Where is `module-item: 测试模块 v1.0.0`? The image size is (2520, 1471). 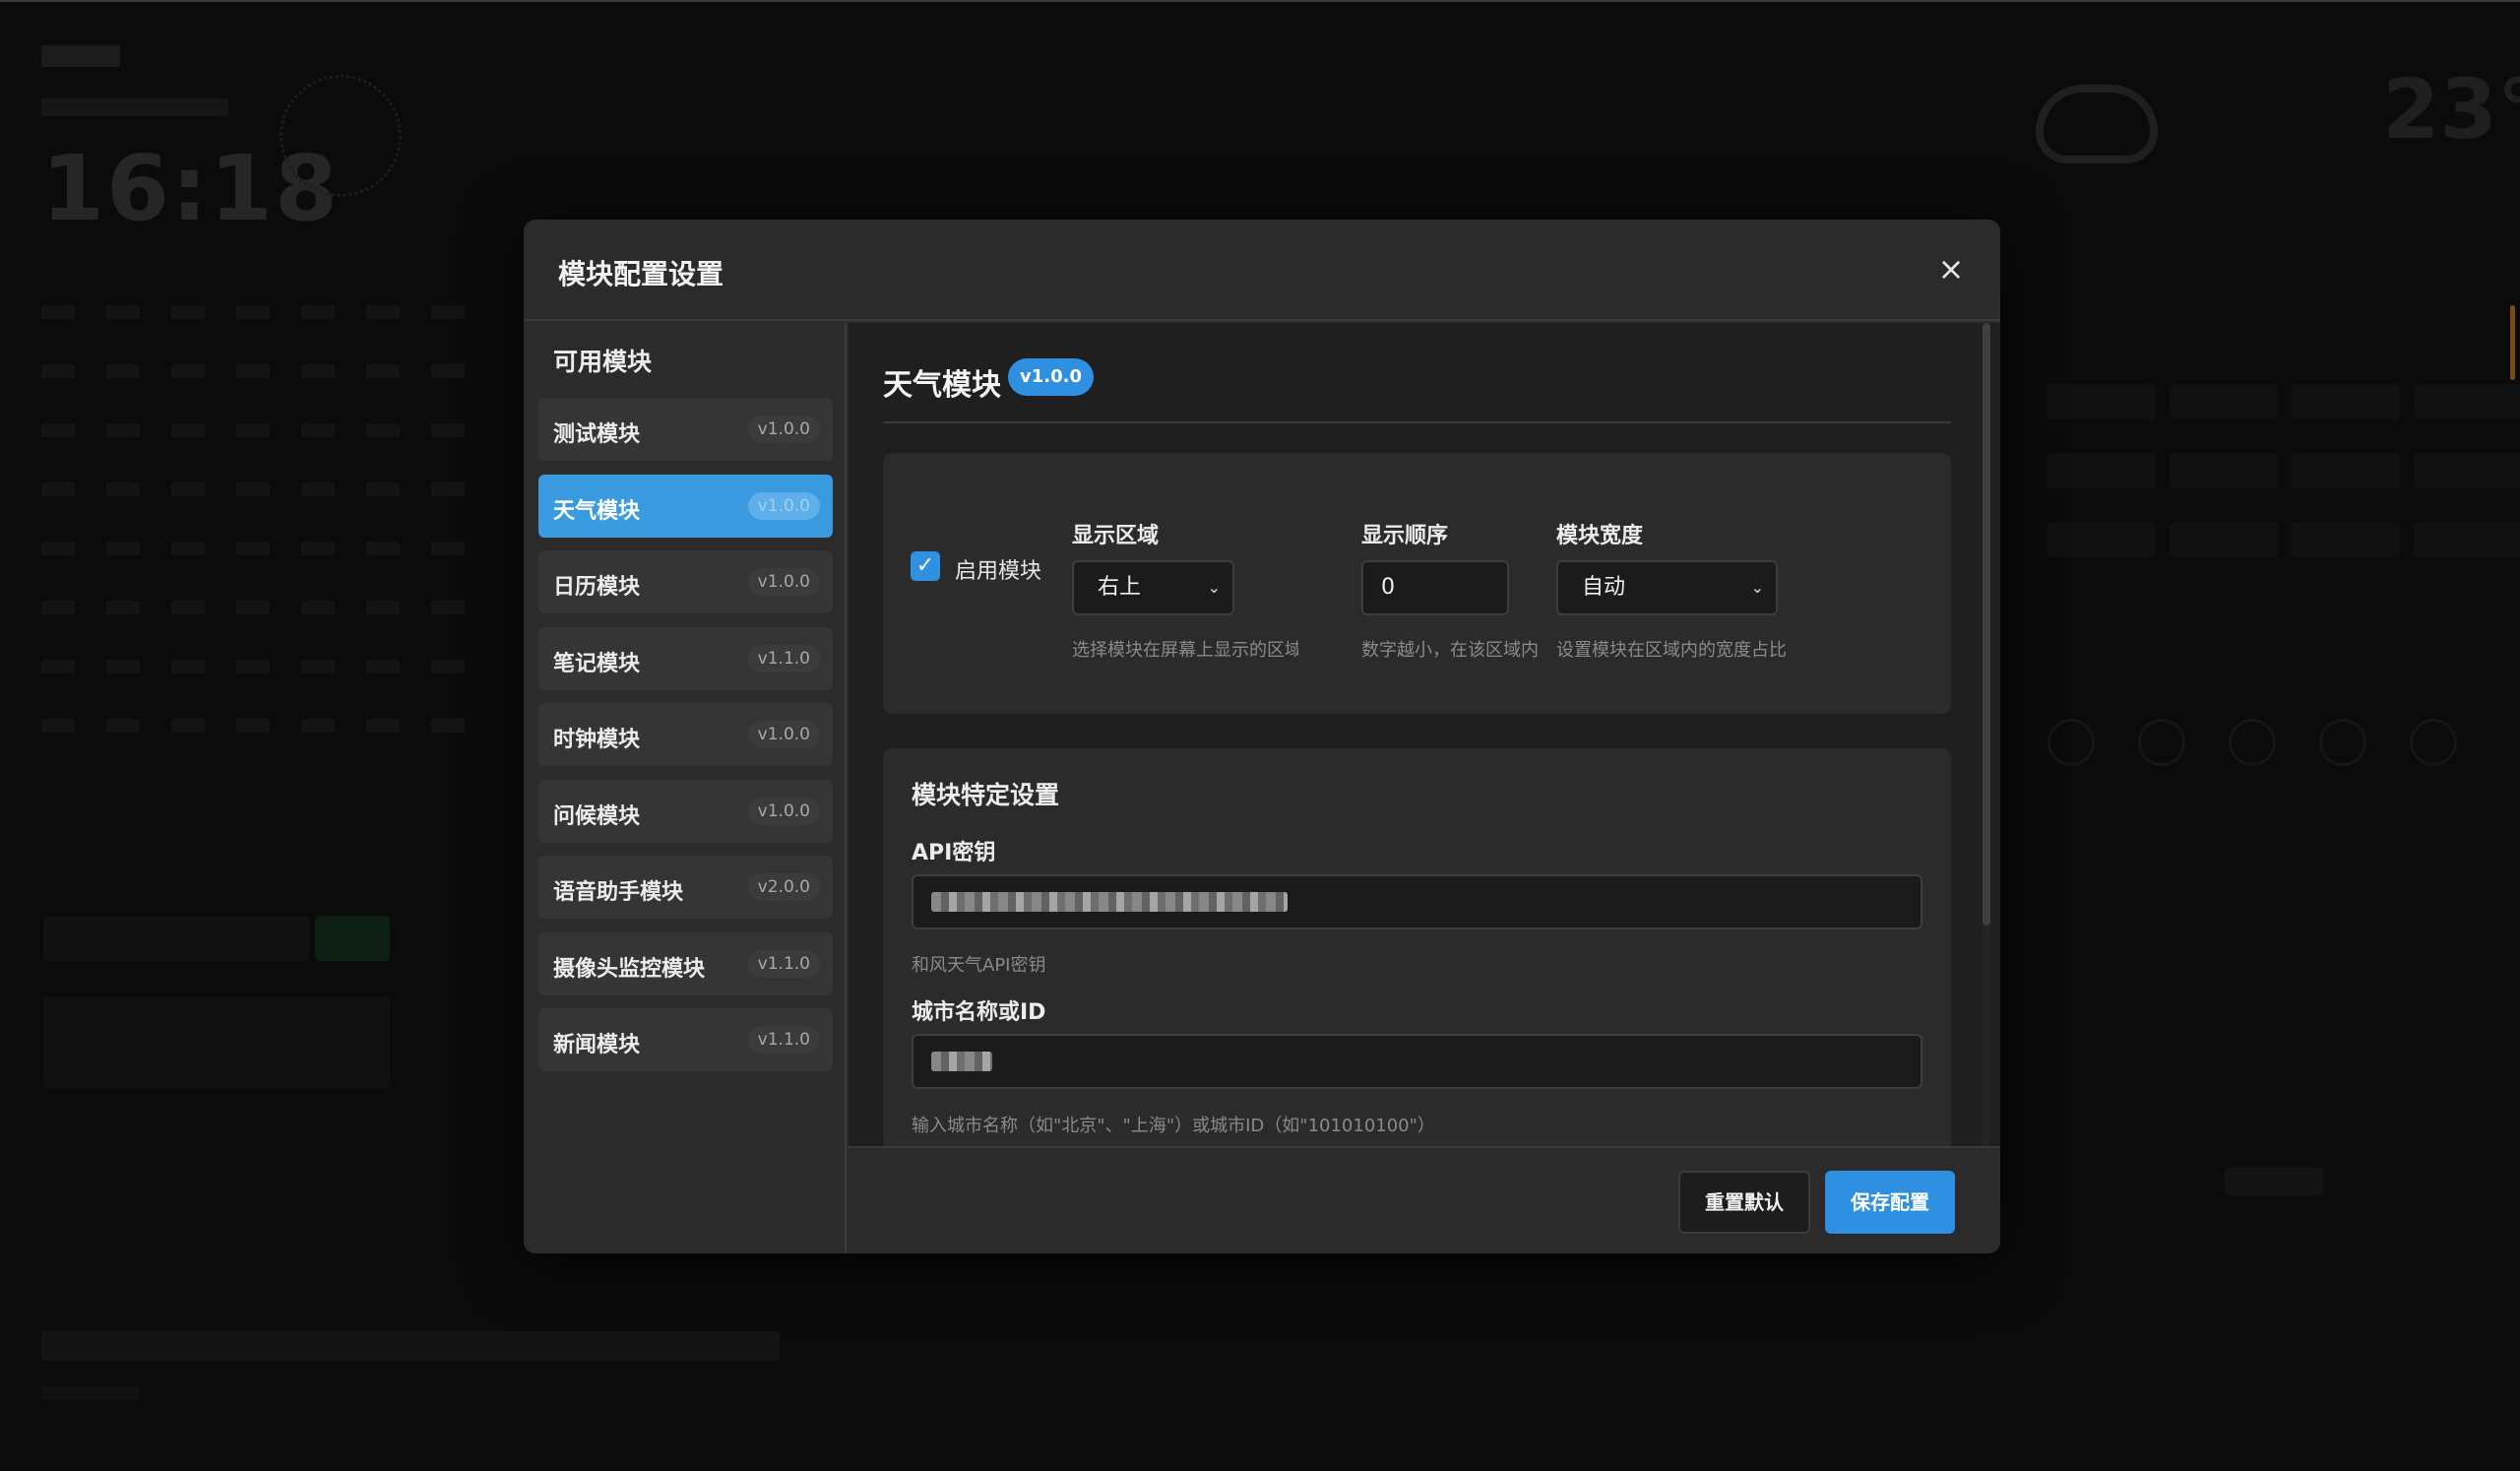 module-item: 测试模块 v1.0.0 is located at coordinates (685, 429).